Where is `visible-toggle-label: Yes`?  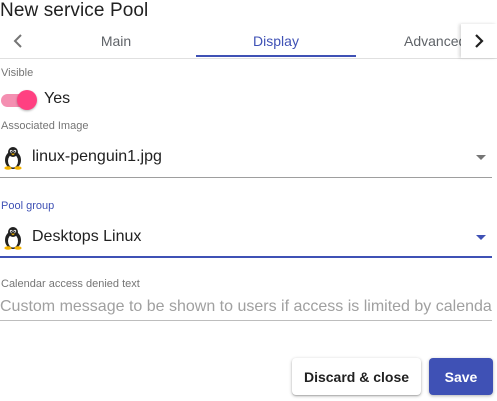
visible-toggle-label: Yes is located at coordinates (57, 98).